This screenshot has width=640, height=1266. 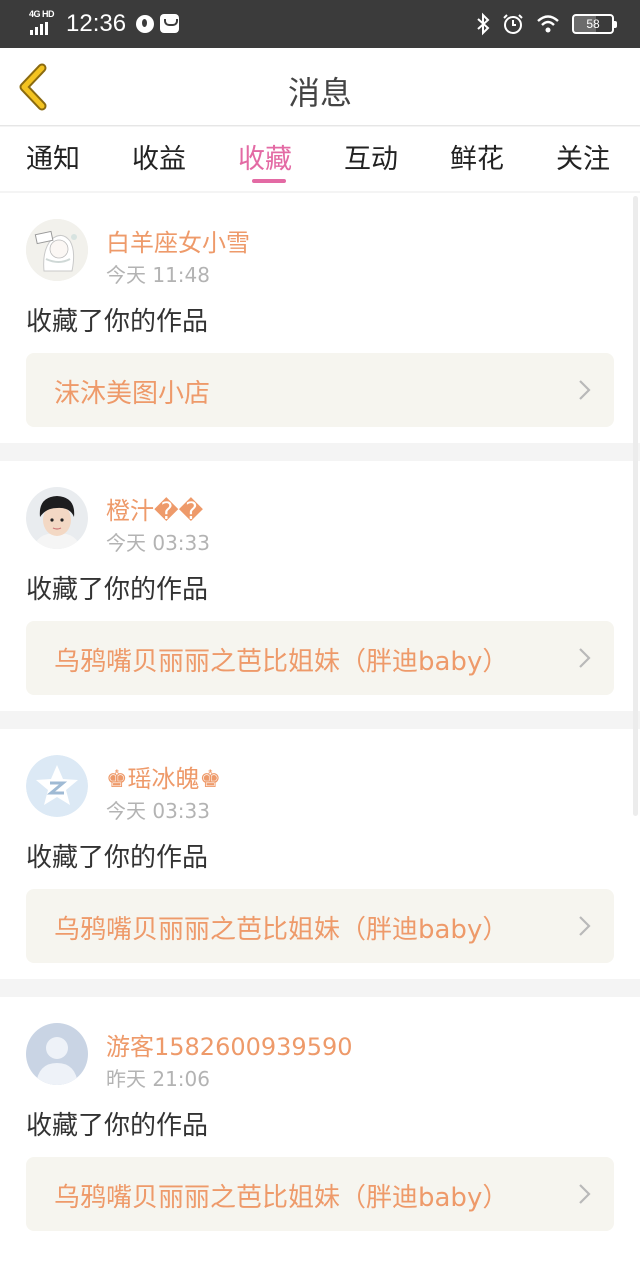 What do you see at coordinates (178, 240) in the screenshot?
I see `user-name: 白羊座女小雪` at bounding box center [178, 240].